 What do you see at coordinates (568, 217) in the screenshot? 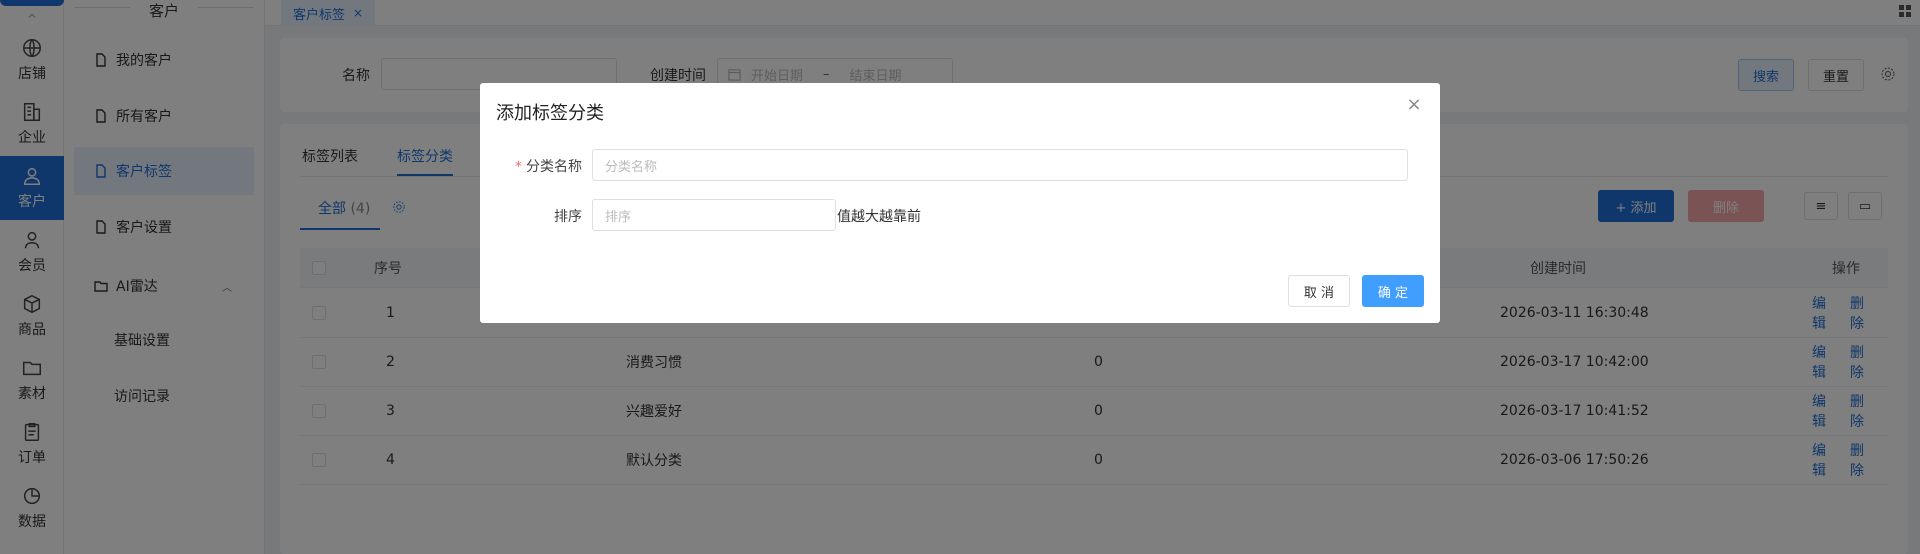
I see `sort-label: 排序` at bounding box center [568, 217].